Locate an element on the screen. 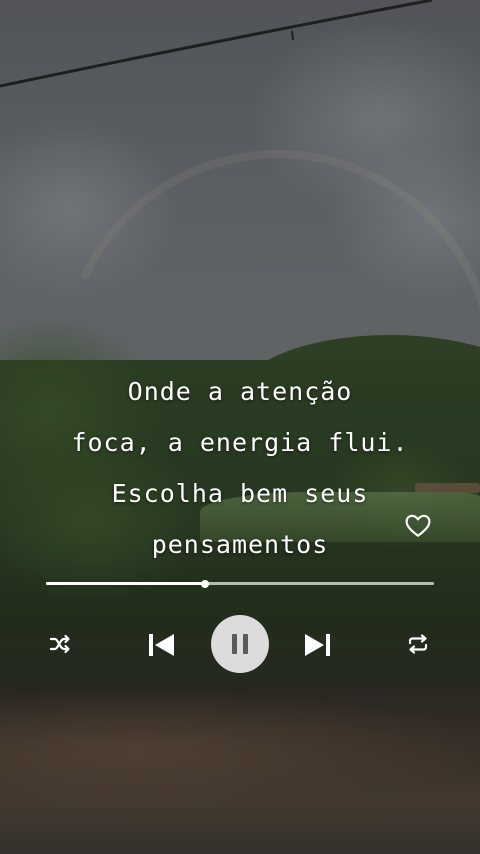  skip-previous-icon is located at coordinates (161, 645).